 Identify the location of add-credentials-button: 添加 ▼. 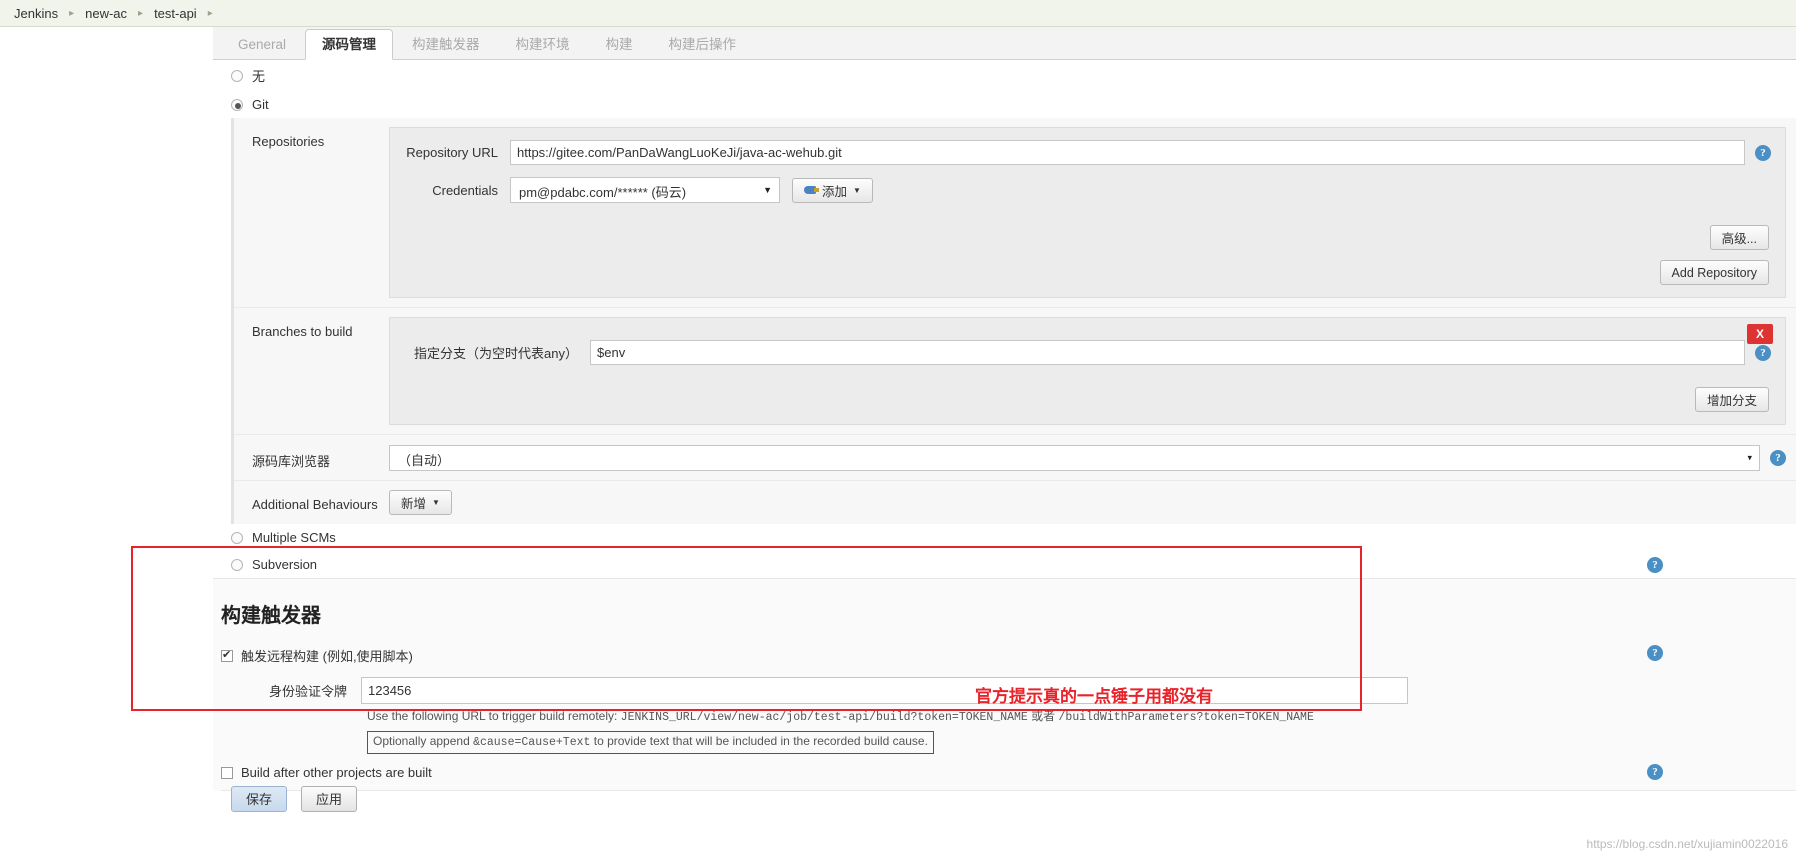
(832, 190).